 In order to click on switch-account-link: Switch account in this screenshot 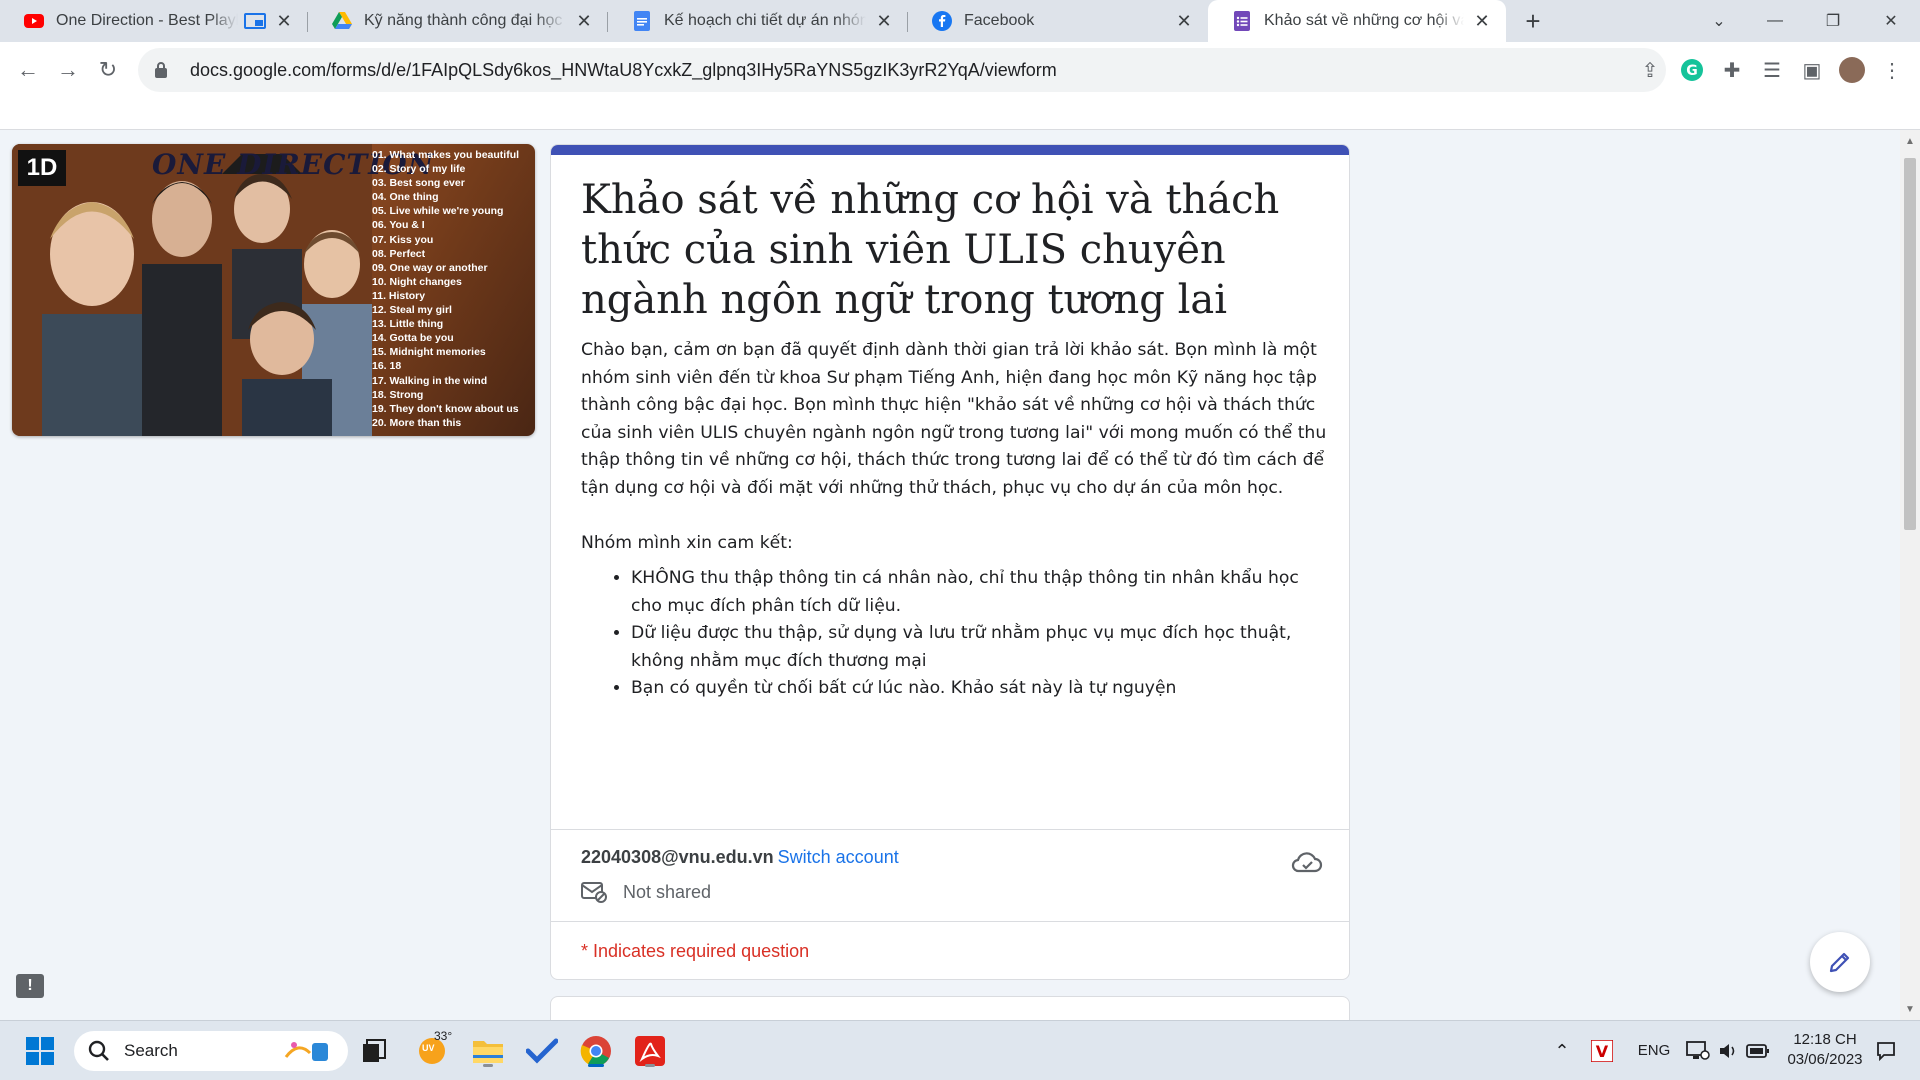, I will do `click(838, 857)`.